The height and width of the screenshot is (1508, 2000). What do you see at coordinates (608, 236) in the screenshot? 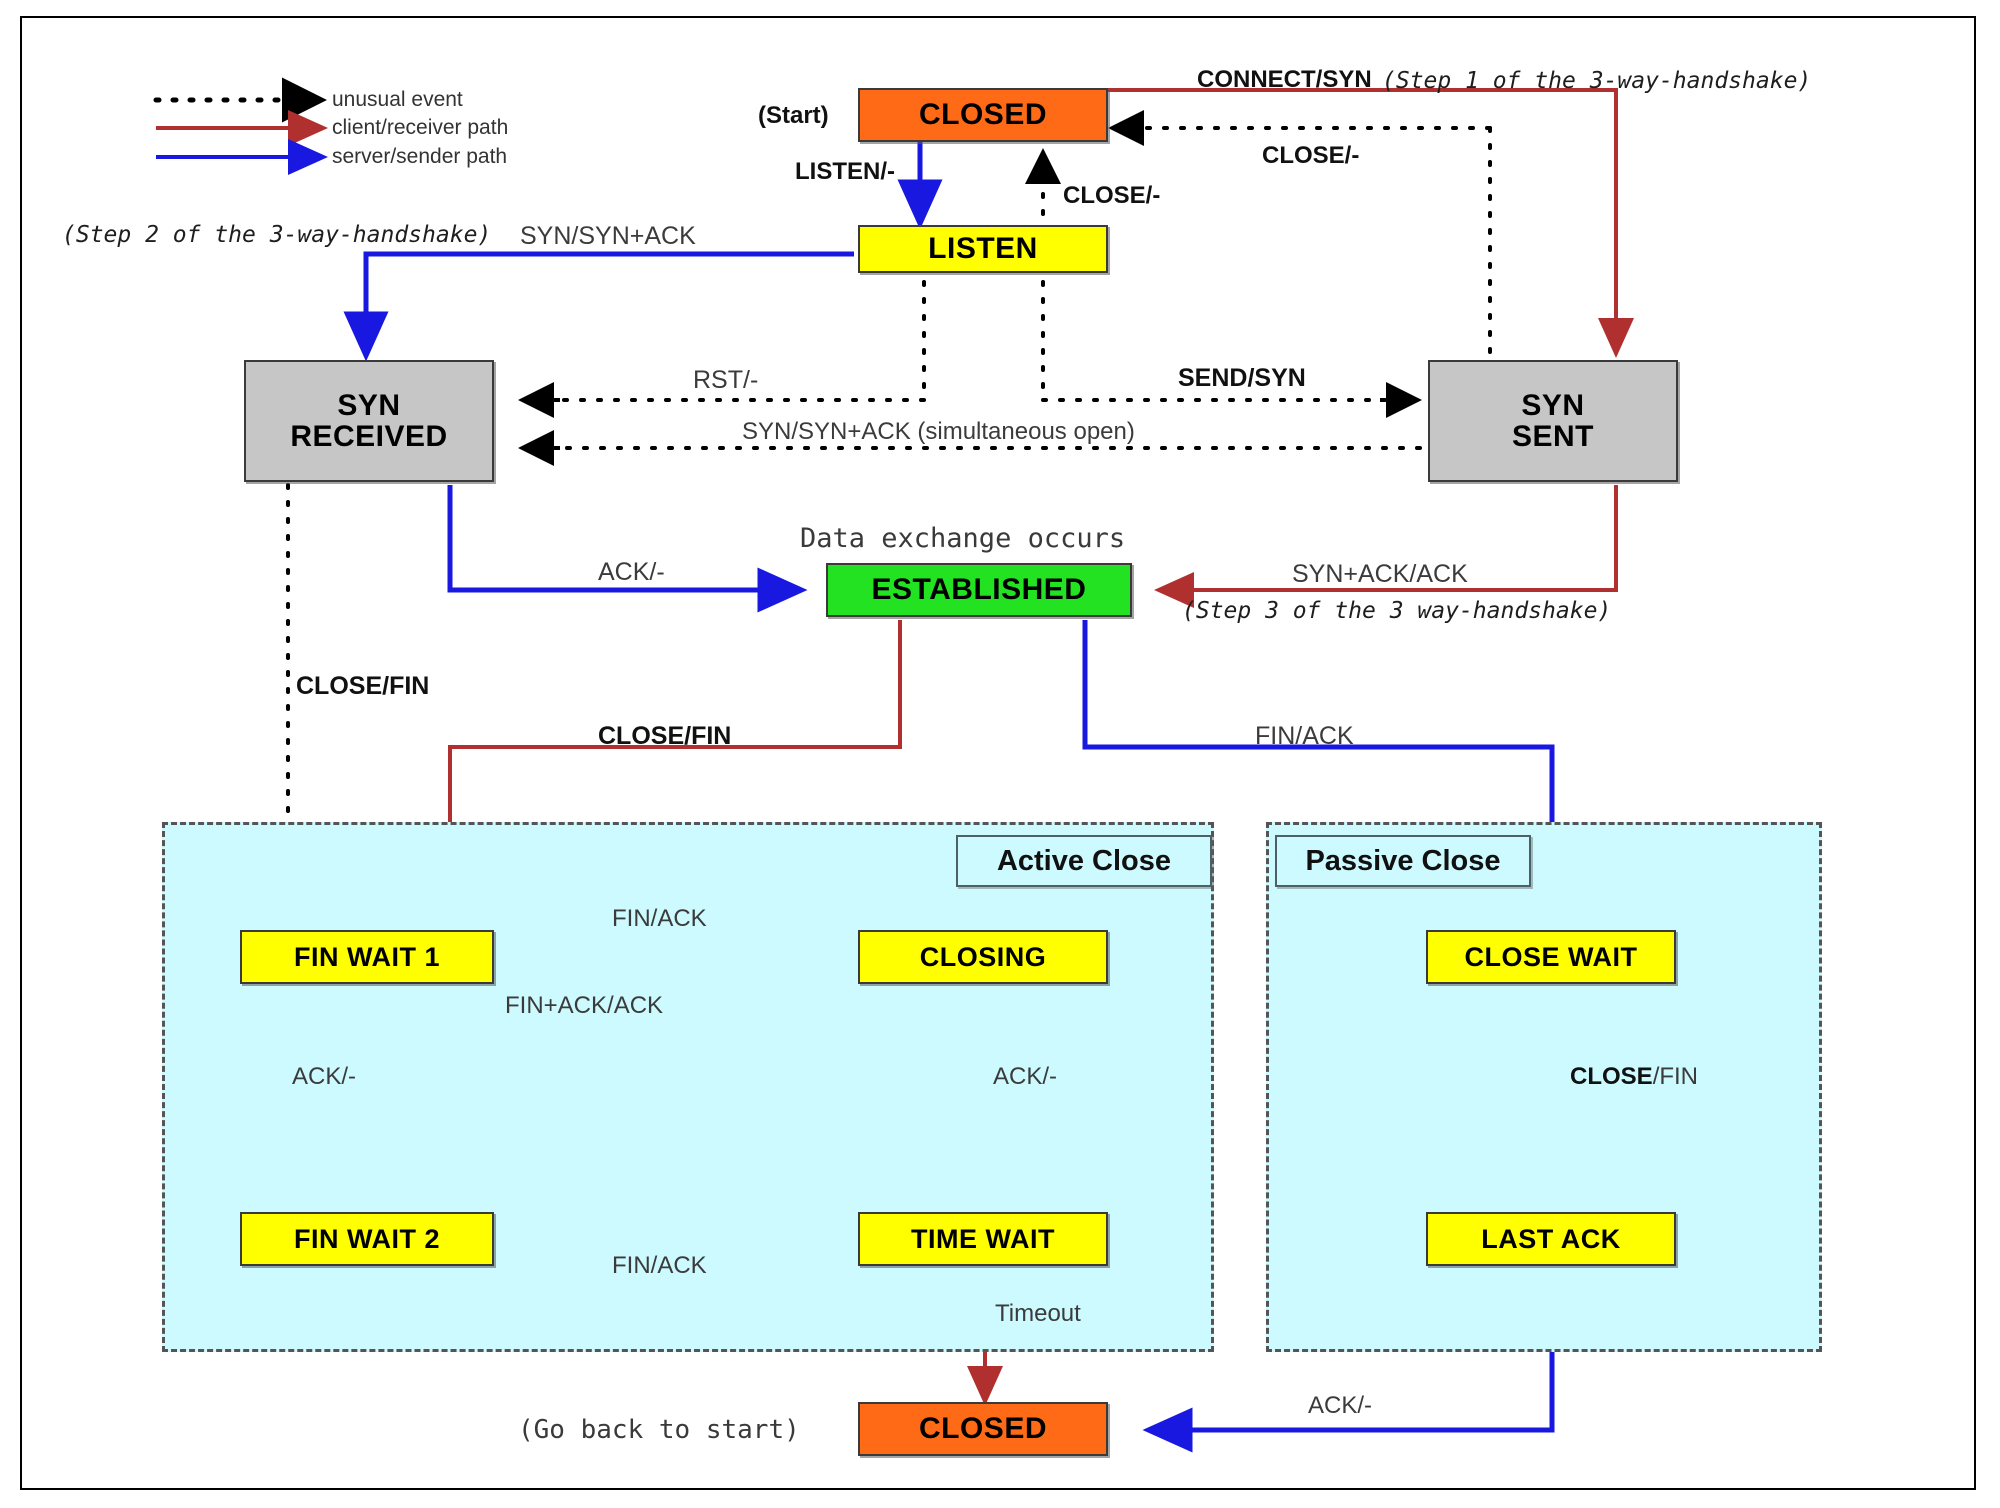
I see `label-syn-synack-step2: SYN/SYN+ACK` at bounding box center [608, 236].